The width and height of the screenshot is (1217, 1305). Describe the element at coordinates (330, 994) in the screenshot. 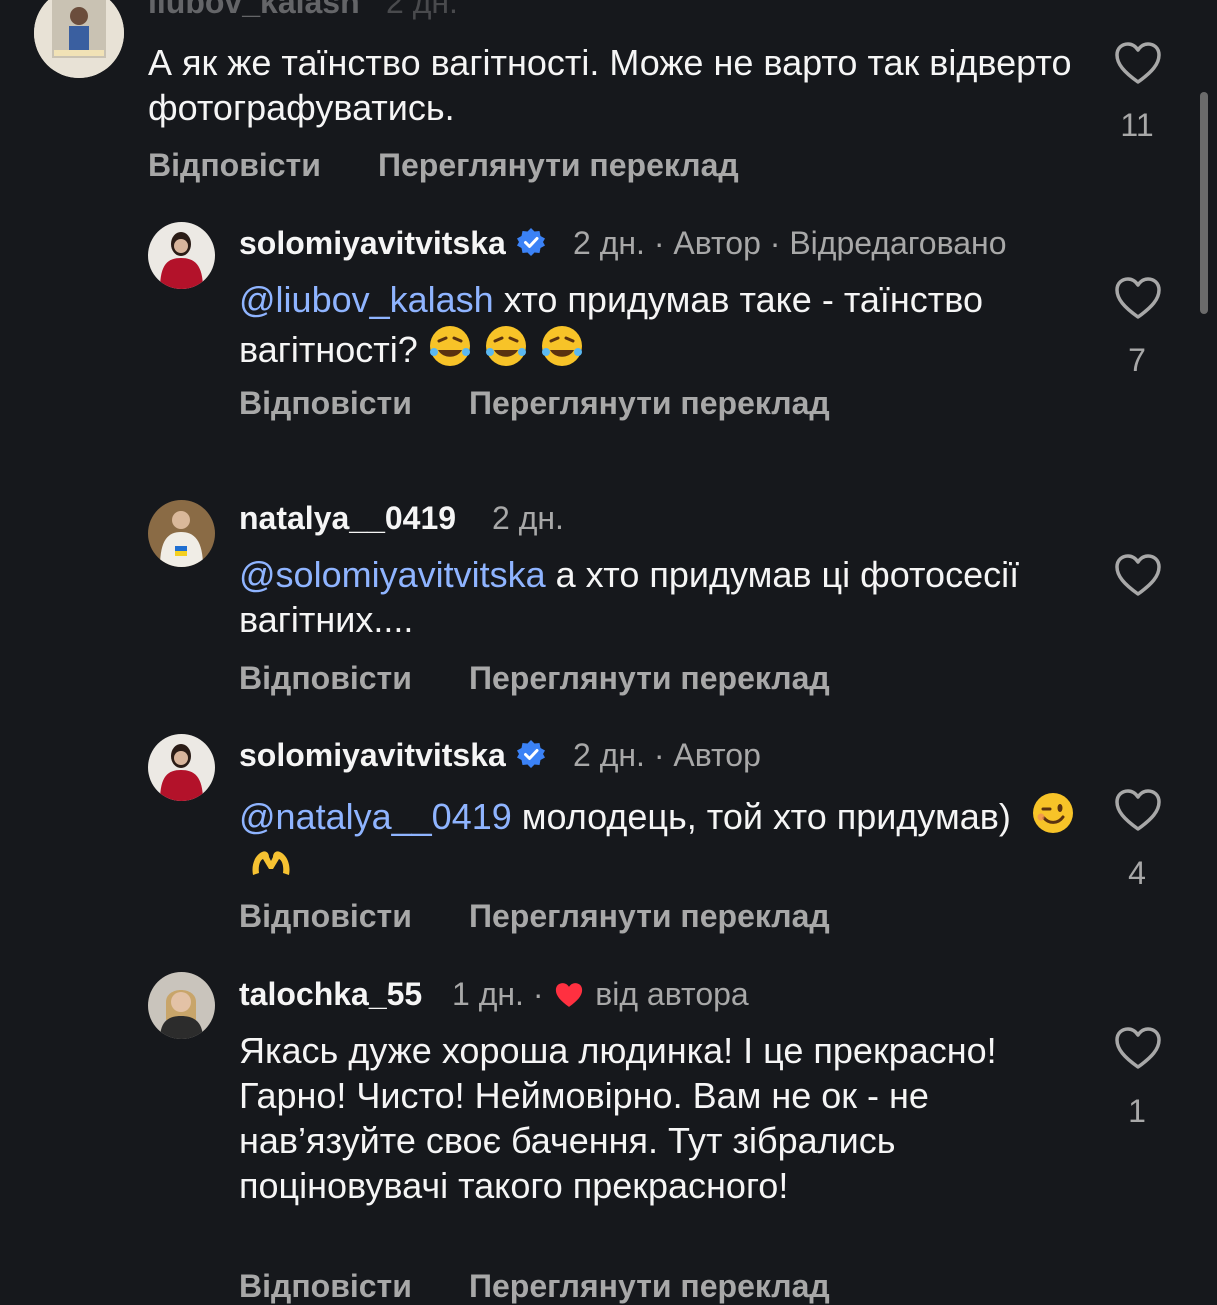

I see `comment-username: talochka_55` at that location.